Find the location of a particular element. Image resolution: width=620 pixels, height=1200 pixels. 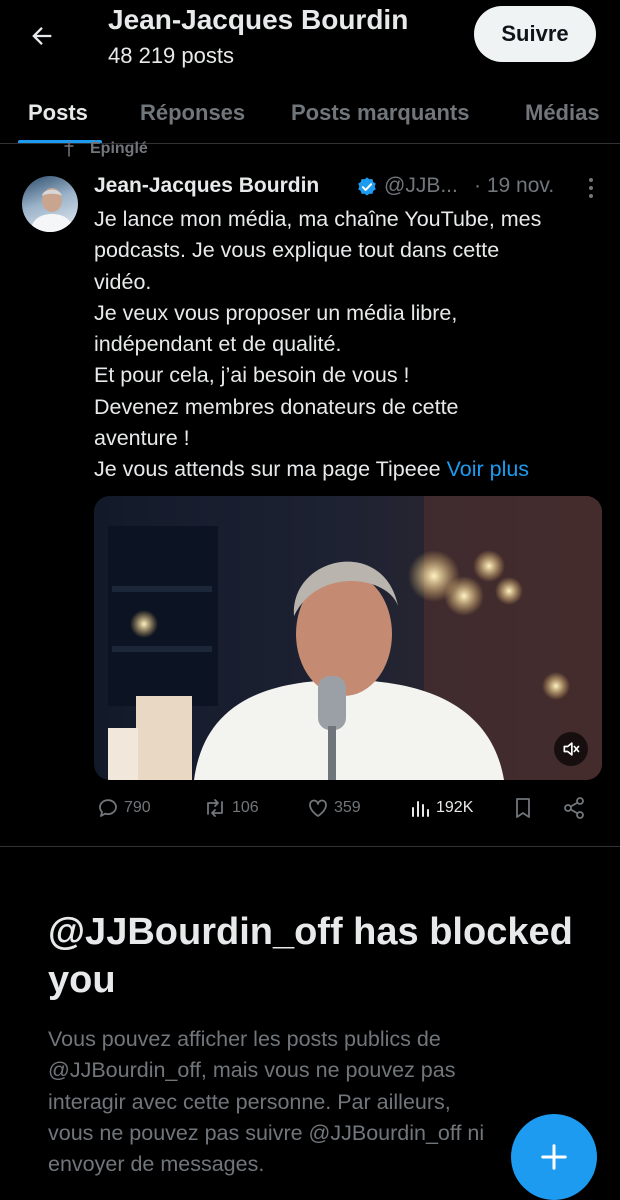

plus-icon is located at coordinates (554, 1157).